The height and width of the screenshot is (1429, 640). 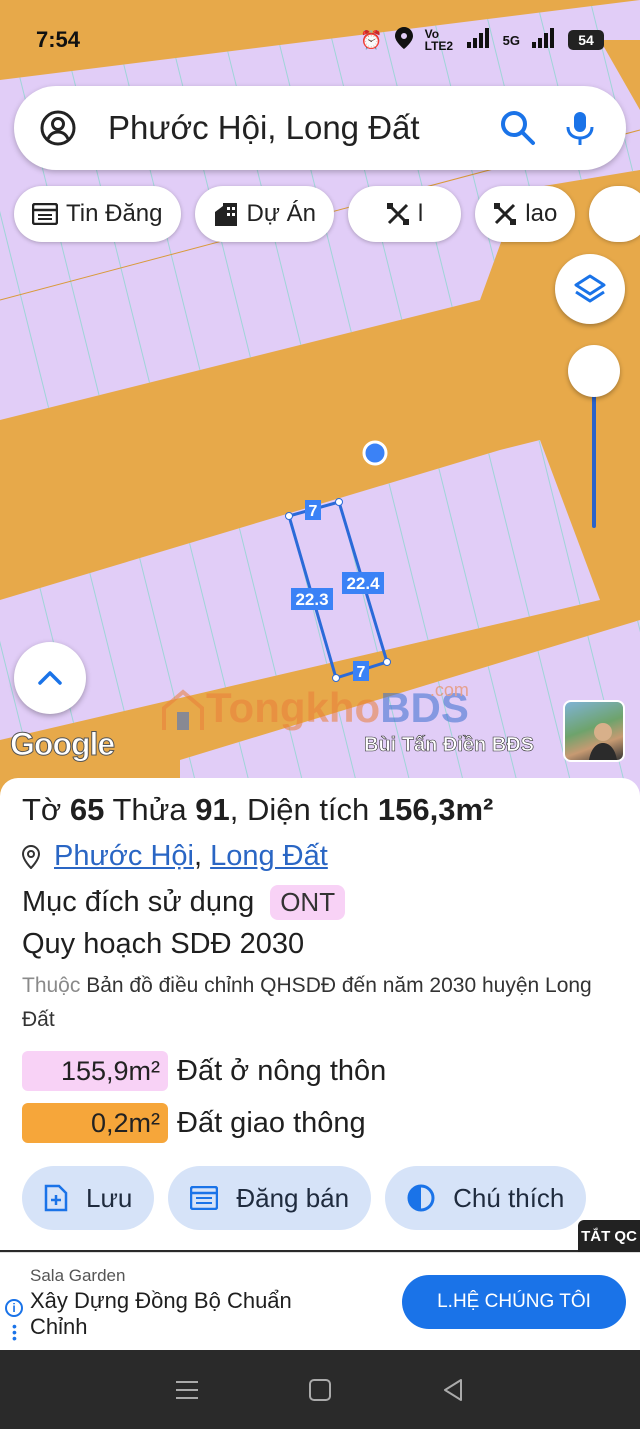 I want to click on area-value-traffic: 0,2m², so click(x=95, y=1123).